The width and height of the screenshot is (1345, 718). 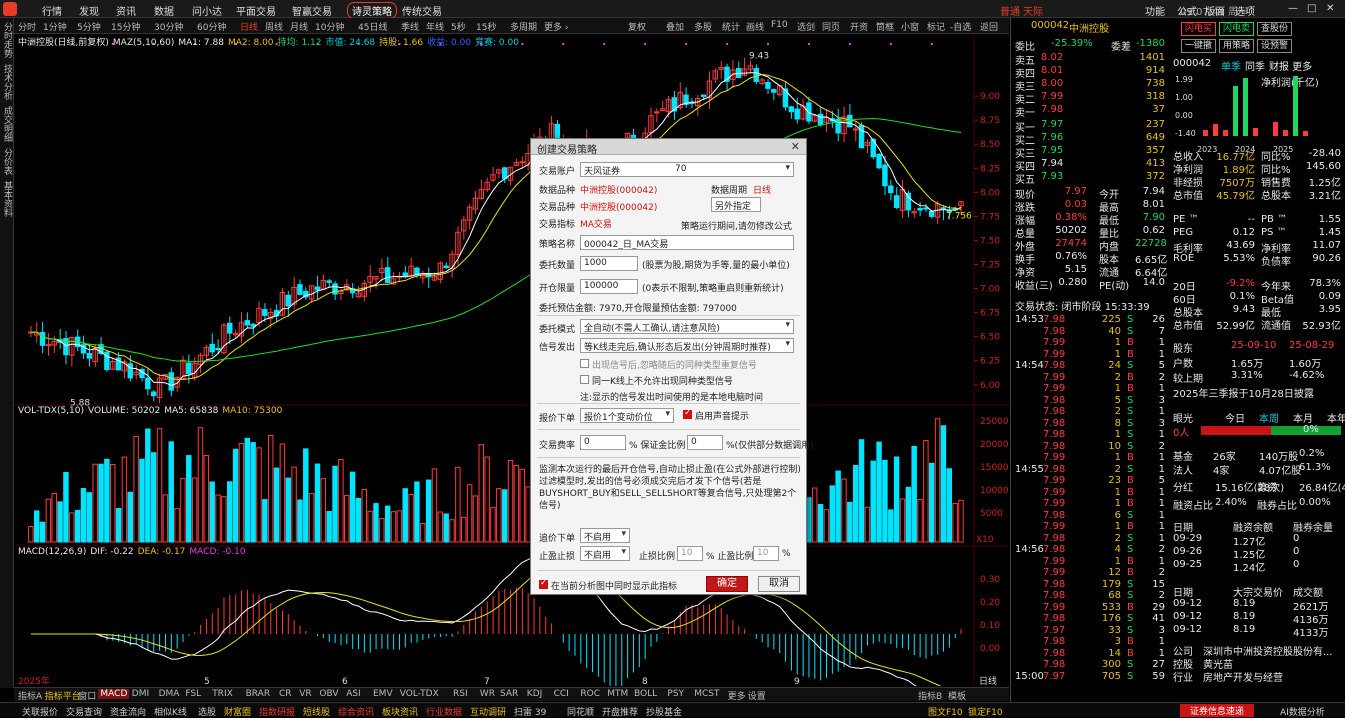 I want to click on menu-right-item: 公式, so click(x=1187, y=10).